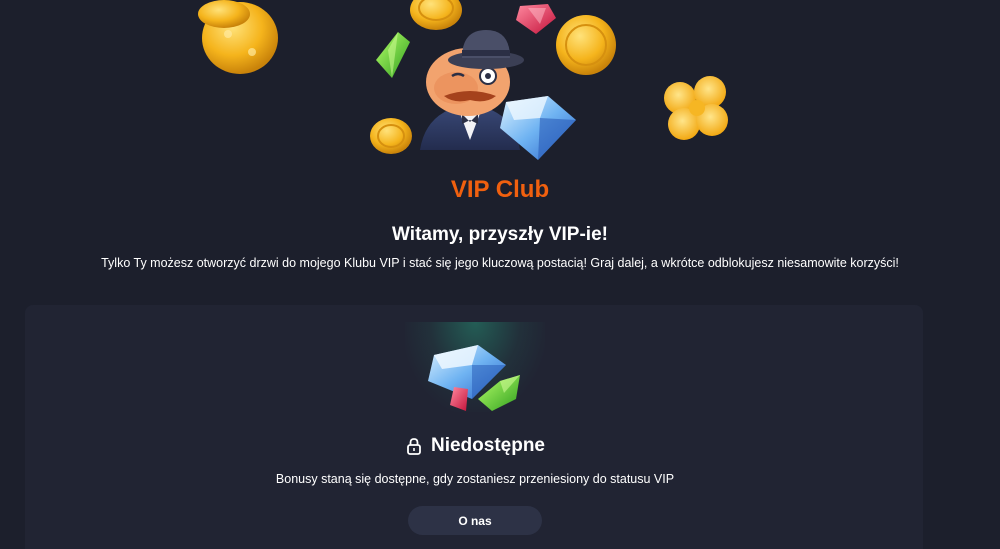 Image resolution: width=1000 pixels, height=549 pixels. I want to click on diamond-icon, so click(538, 128).